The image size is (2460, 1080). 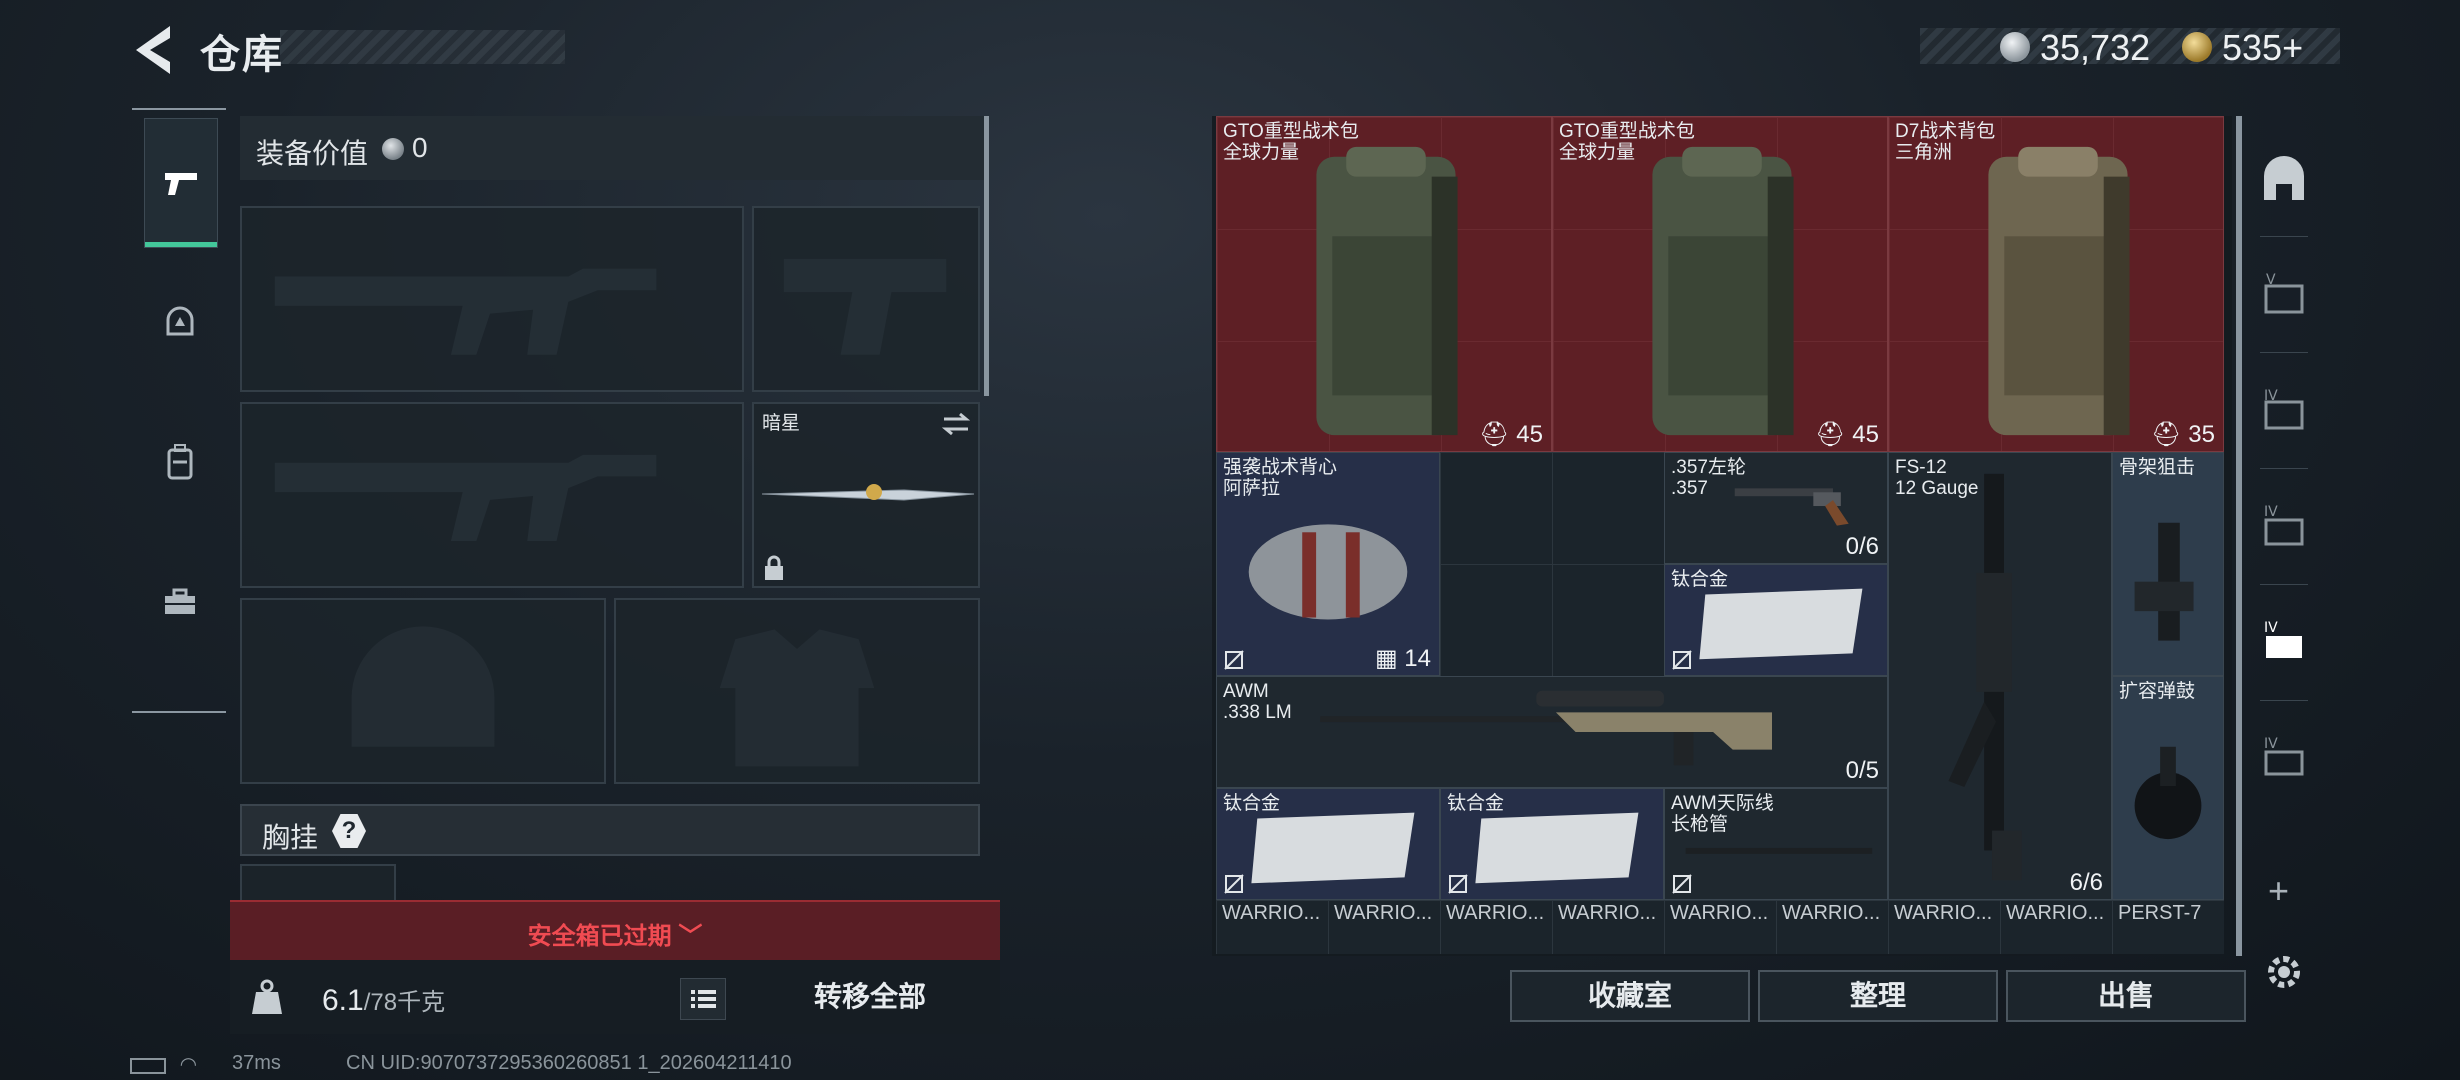 What do you see at coordinates (797, 691) in the screenshot?
I see `body-armor-slot` at bounding box center [797, 691].